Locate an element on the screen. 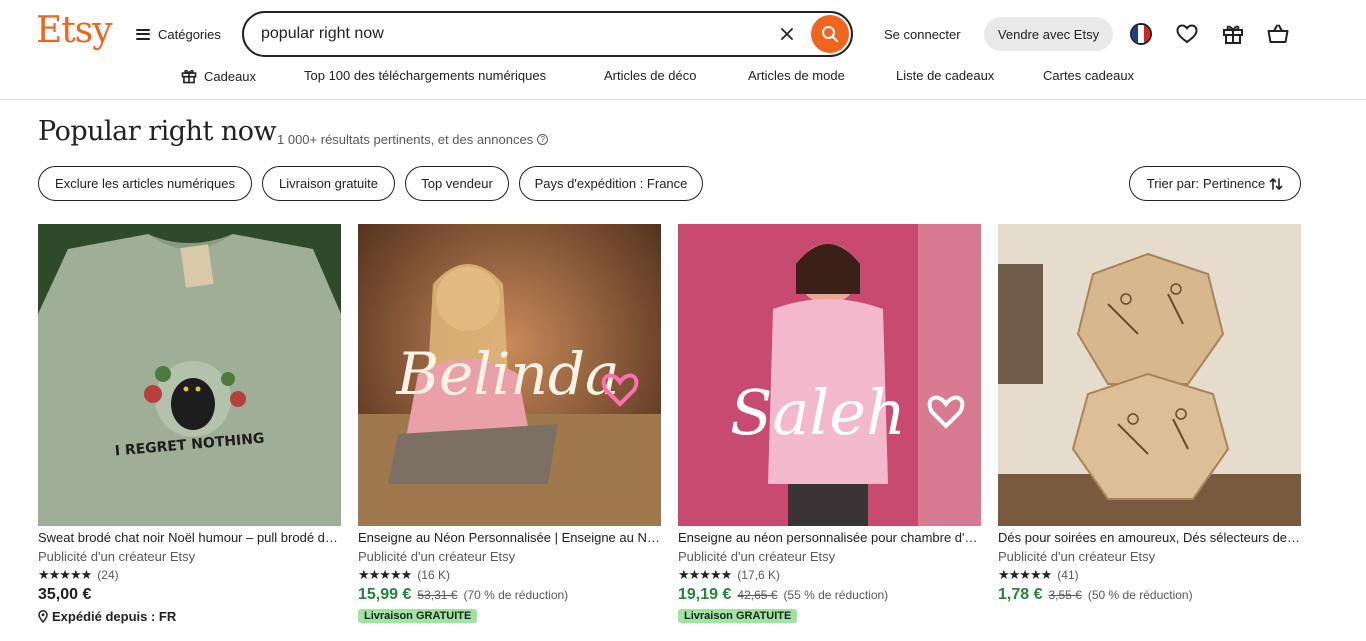 Image resolution: width=1366 pixels, height=641 pixels. price-row: 35,00 € is located at coordinates (189, 596).